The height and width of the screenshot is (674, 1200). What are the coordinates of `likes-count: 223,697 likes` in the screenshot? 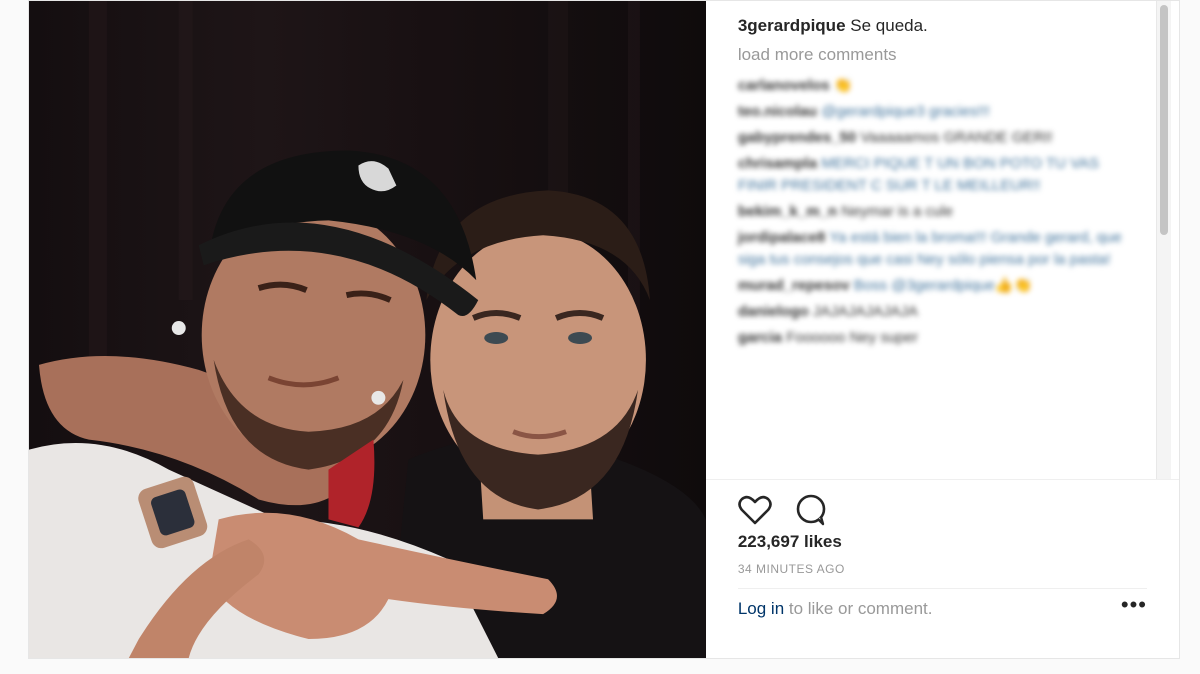 It's located at (942, 542).